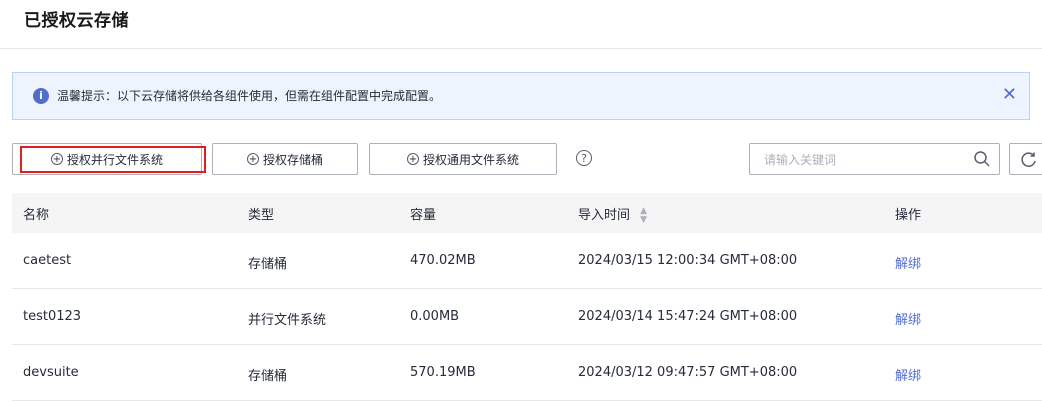  I want to click on notice-banner: i 温馨提示：以下云存储将供给各组件使用，但需在组件配置中完成配置。 ✕, so click(521, 96).